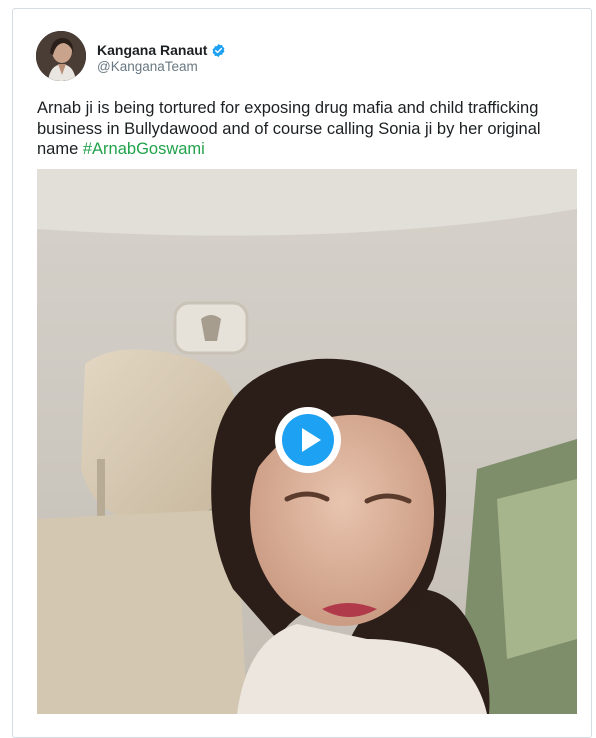  What do you see at coordinates (218, 50) in the screenshot?
I see `verified-badge-icon` at bounding box center [218, 50].